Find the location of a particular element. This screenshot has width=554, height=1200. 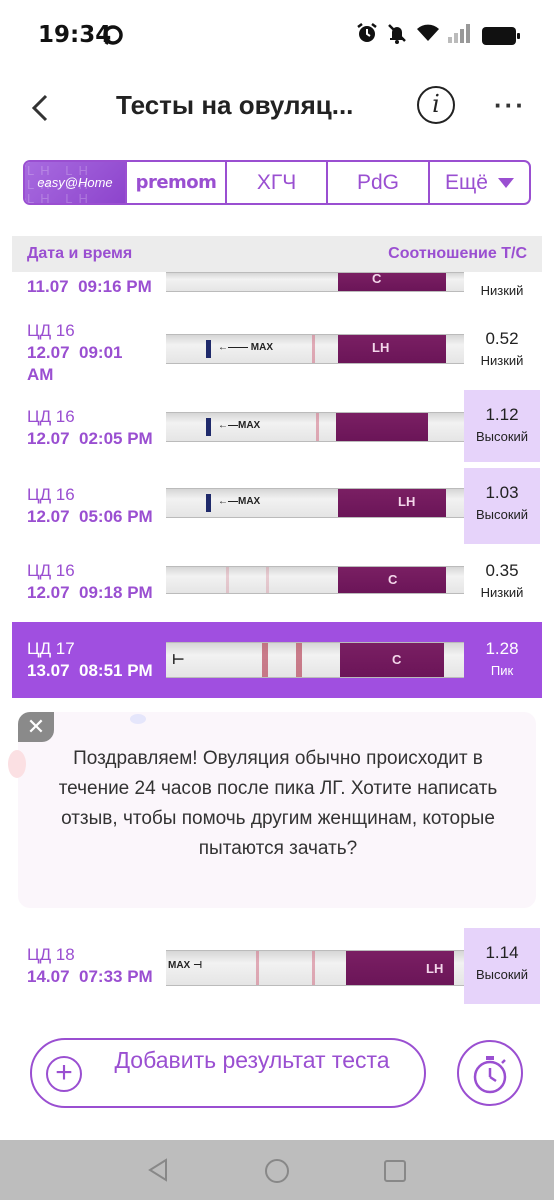

row-date: ЦД 16 12.07 05:06 PM is located at coordinates (90, 506).